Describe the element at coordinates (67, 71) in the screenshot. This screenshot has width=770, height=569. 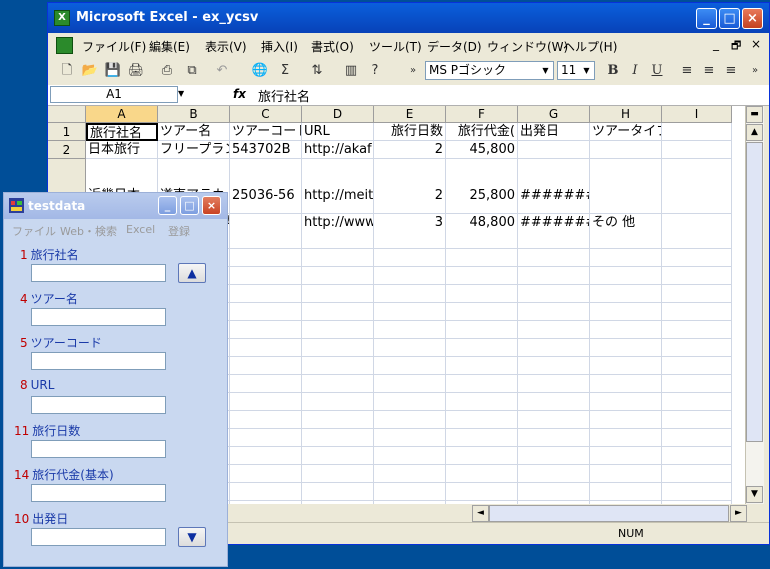
I see `new-icon: 🗋` at that location.